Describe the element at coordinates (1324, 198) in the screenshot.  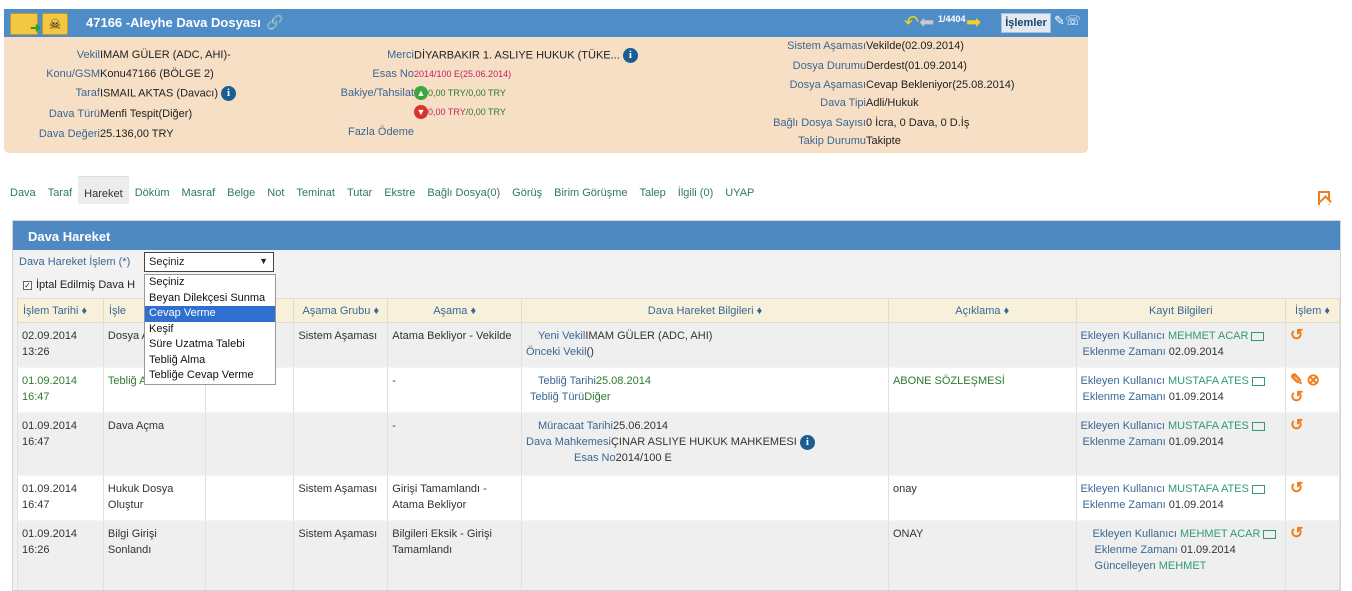
I see `bookmark-icon` at that location.